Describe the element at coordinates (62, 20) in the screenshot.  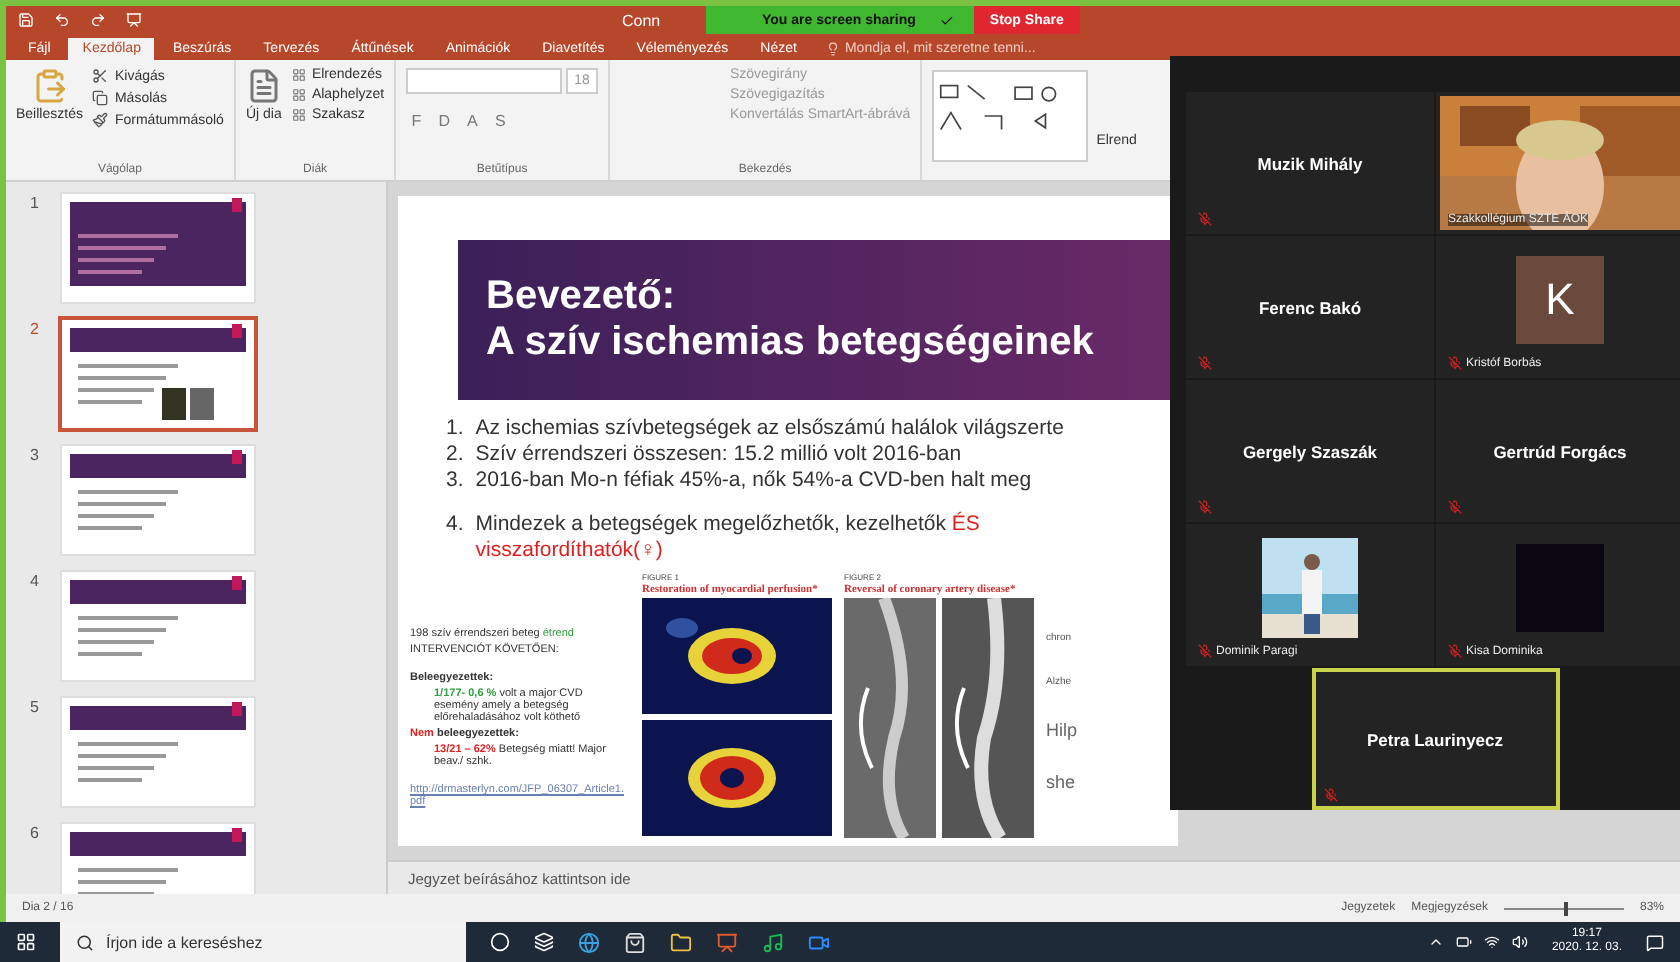
I see `undo-icon` at that location.